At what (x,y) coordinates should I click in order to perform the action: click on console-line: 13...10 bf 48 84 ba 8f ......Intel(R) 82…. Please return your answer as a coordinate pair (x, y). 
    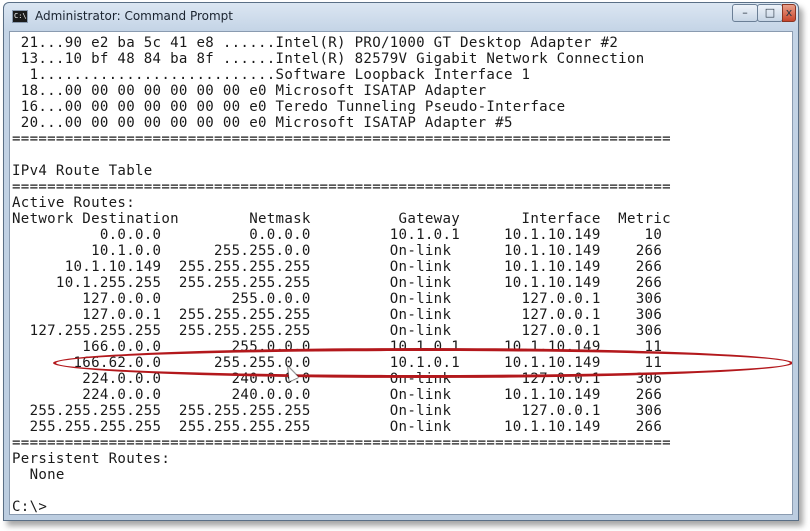
    Looking at the image, I should click on (328, 59).